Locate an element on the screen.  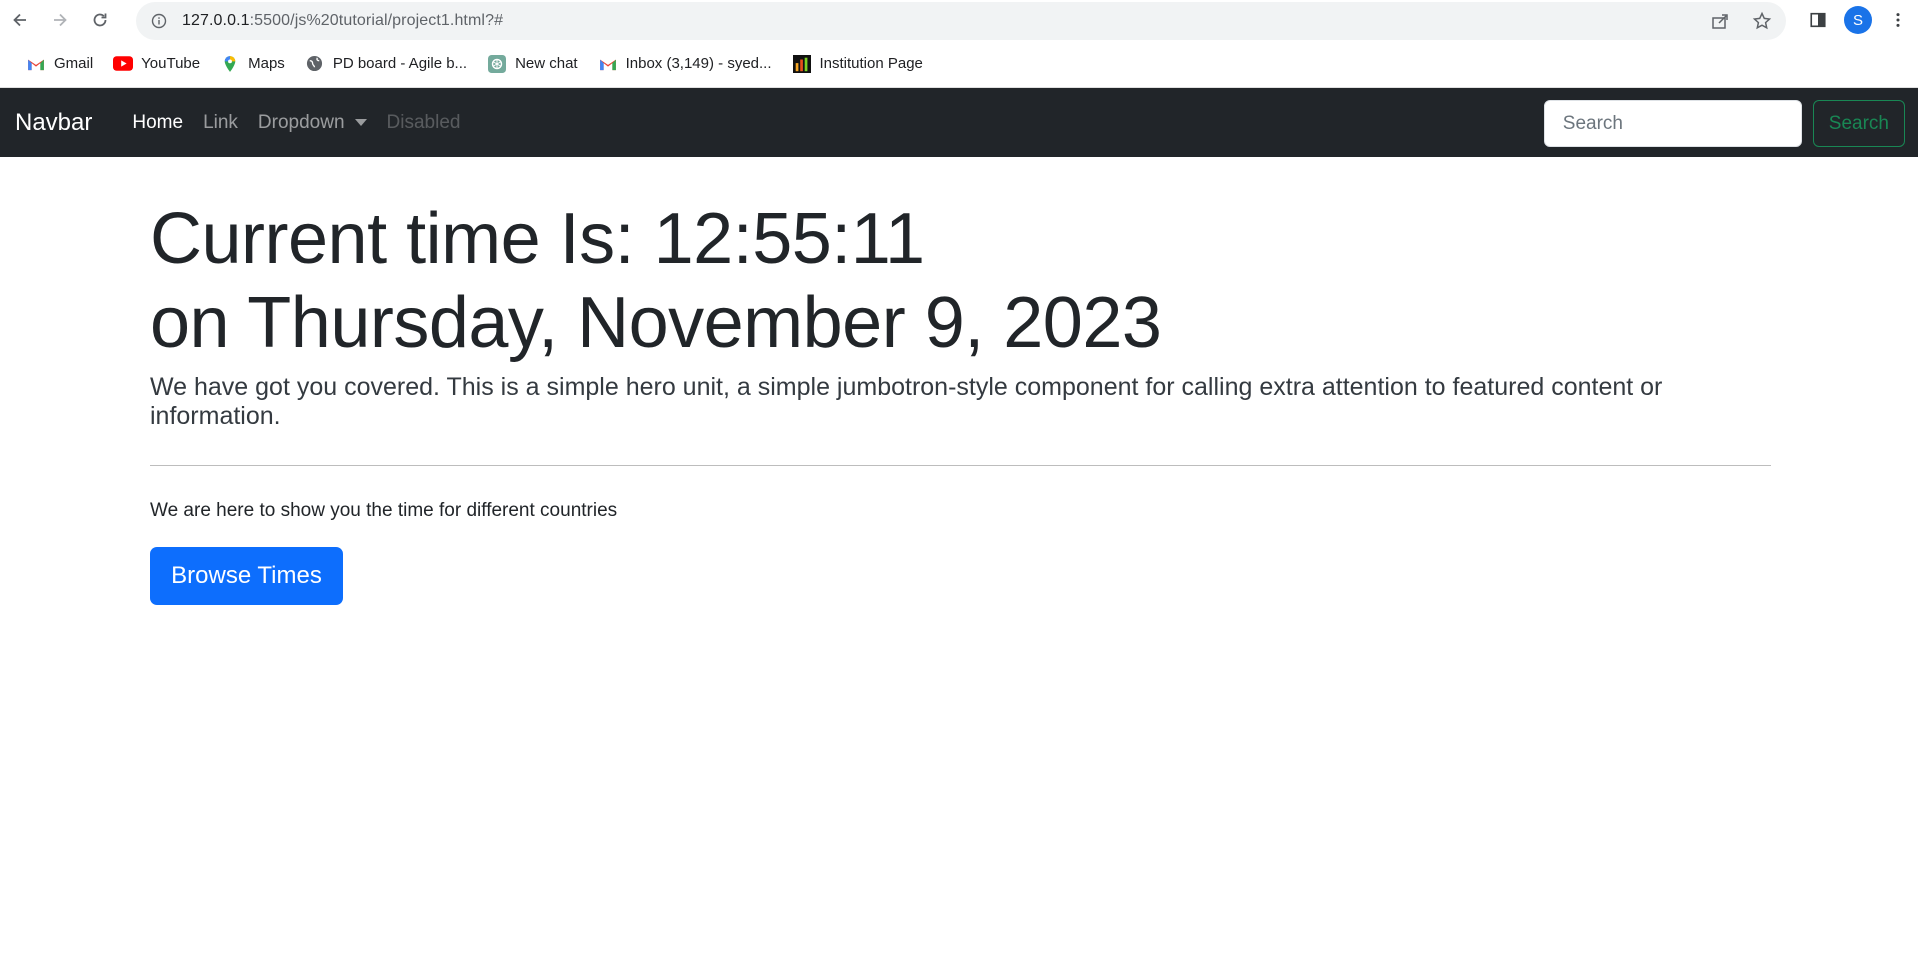
arrow-left-icon is located at coordinates (19, 20).